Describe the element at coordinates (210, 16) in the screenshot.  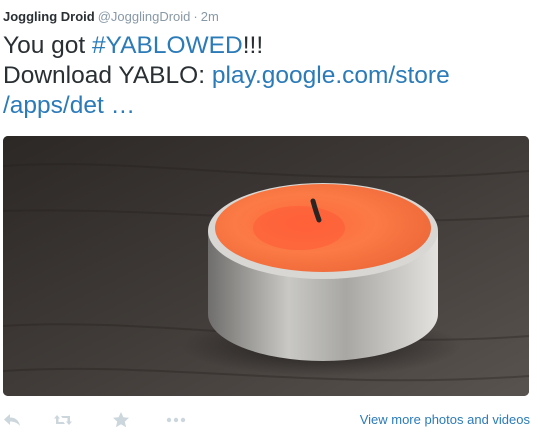
I see `tweet-timestamp: 2m` at that location.